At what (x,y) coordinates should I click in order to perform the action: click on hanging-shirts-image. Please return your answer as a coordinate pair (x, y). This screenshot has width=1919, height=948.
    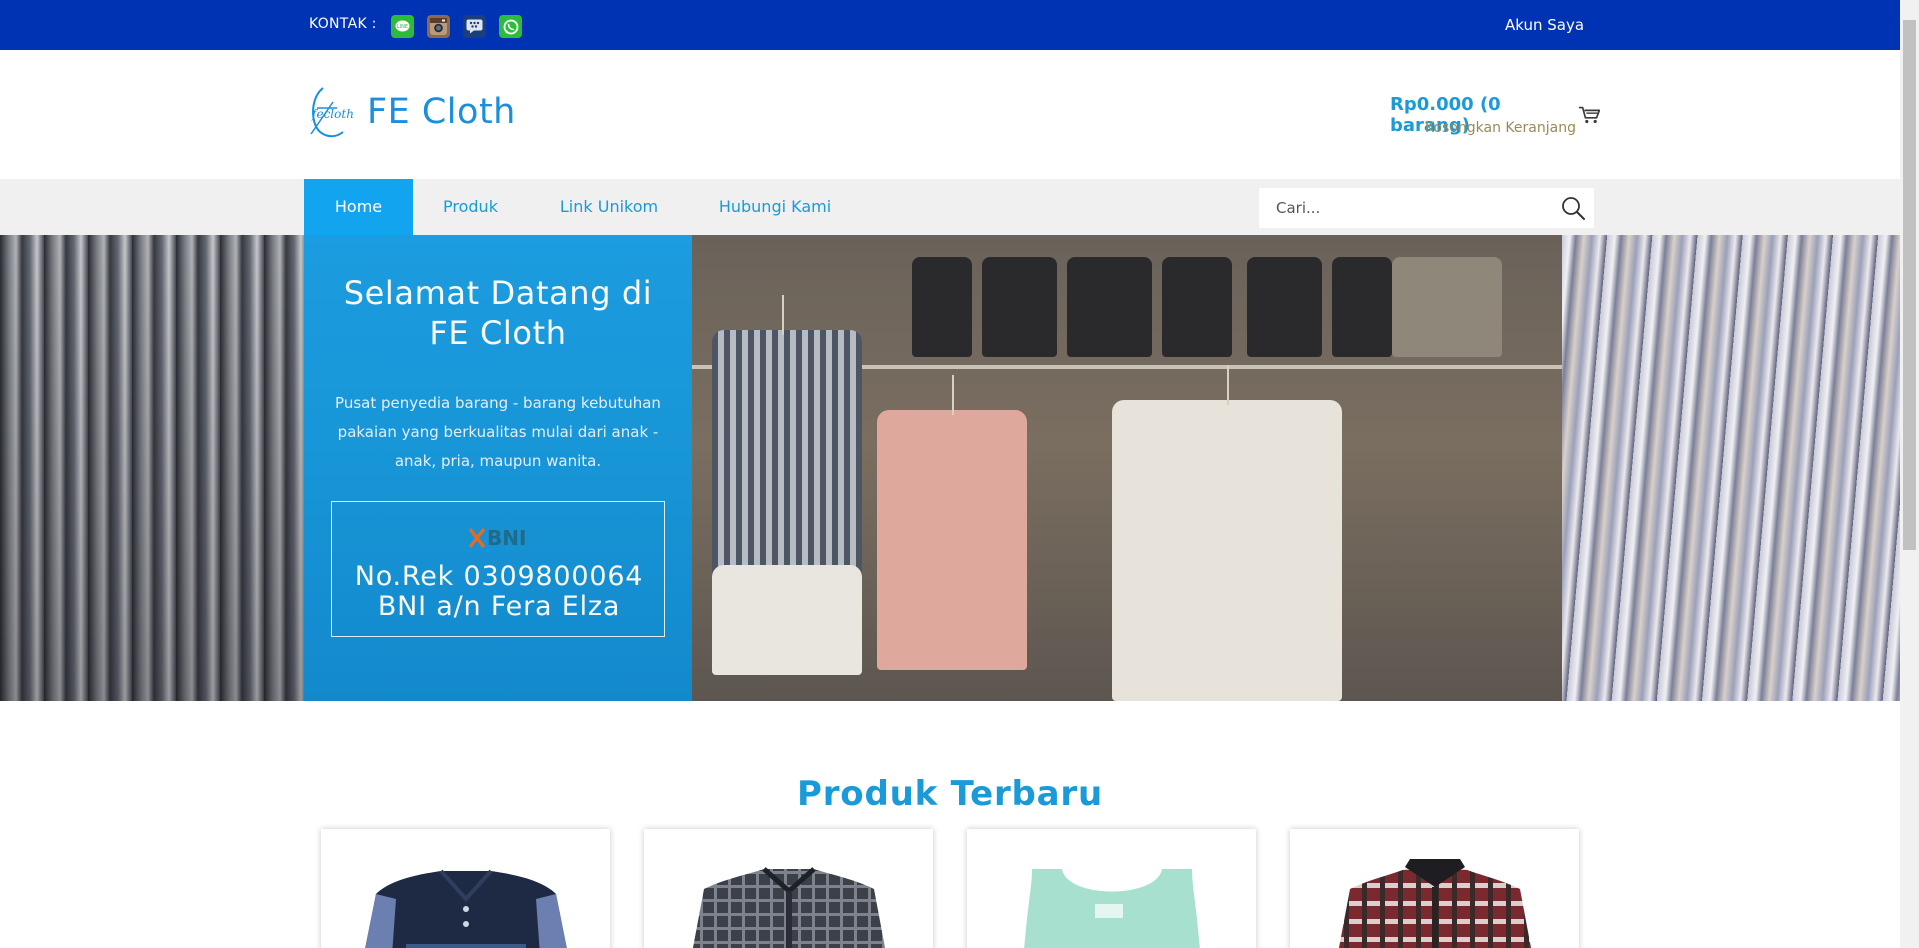
    Looking at the image, I should click on (1731, 468).